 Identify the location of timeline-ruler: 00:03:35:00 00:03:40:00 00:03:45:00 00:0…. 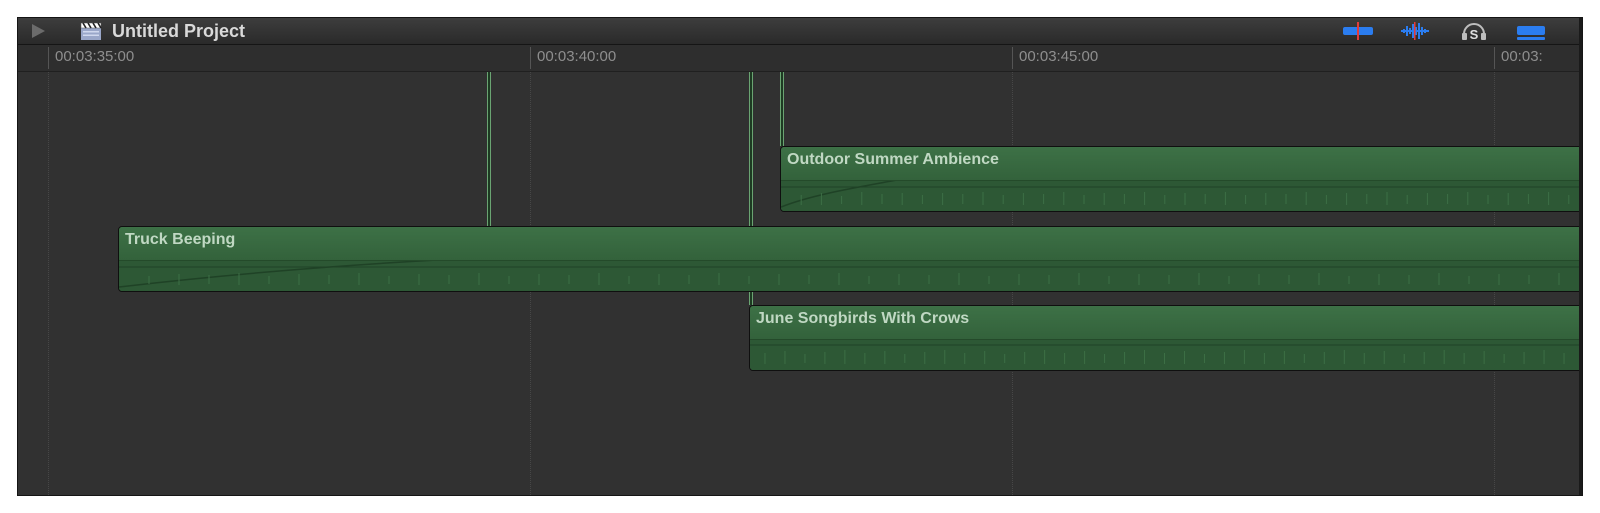
(800, 58).